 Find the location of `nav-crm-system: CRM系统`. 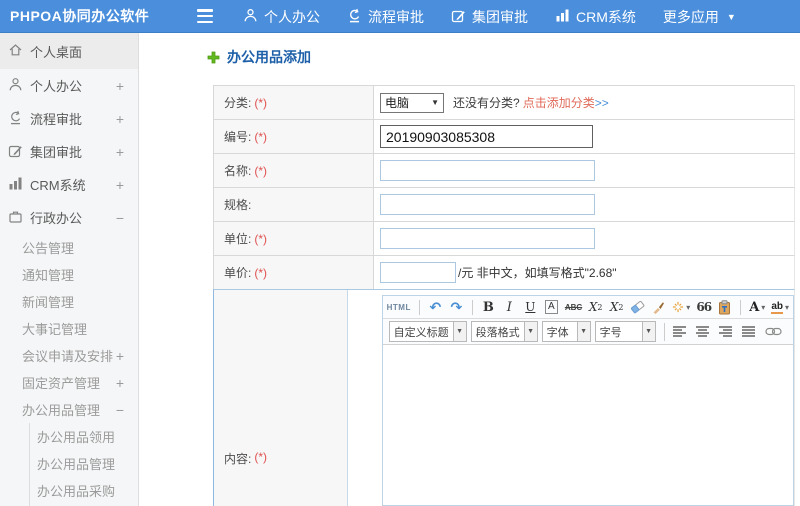

nav-crm-system: CRM系统 is located at coordinates (595, 17).